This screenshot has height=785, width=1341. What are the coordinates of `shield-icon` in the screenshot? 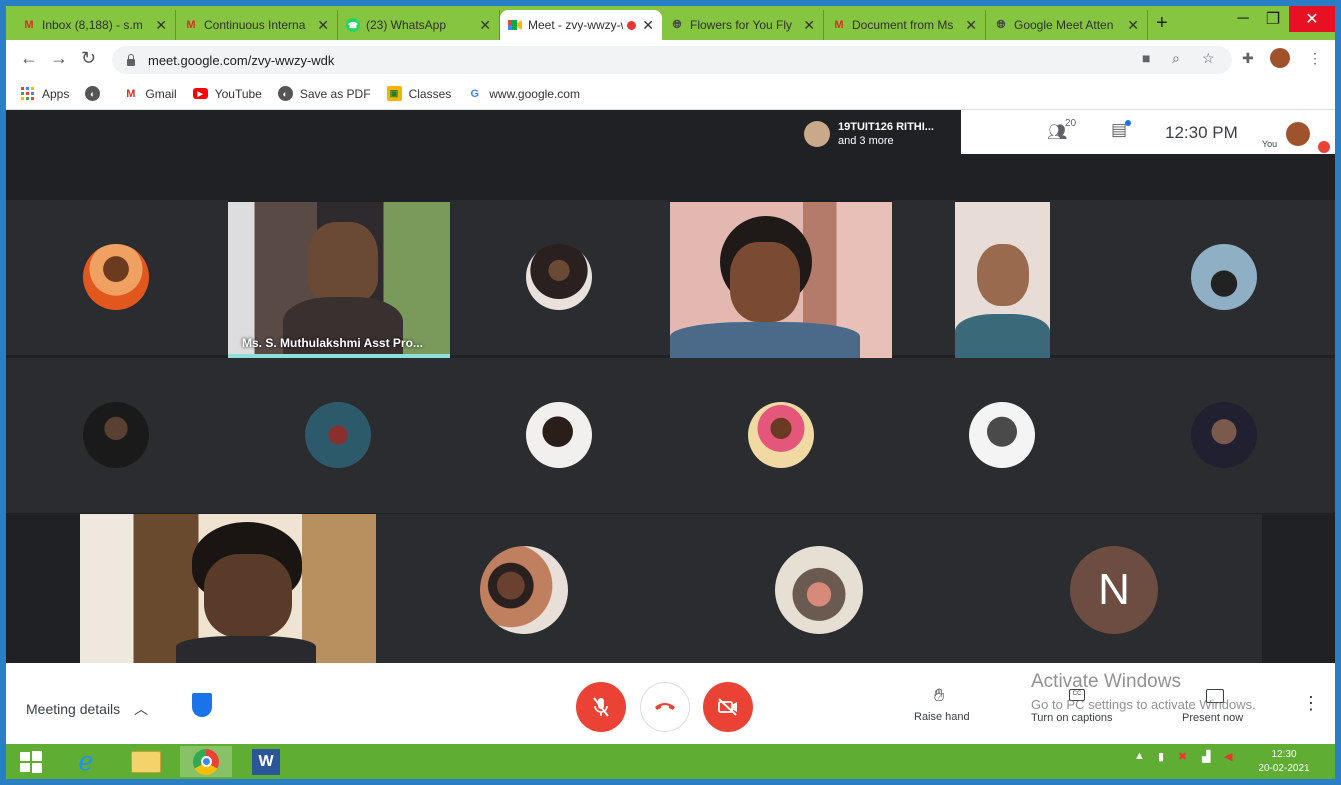 It's located at (202, 705).